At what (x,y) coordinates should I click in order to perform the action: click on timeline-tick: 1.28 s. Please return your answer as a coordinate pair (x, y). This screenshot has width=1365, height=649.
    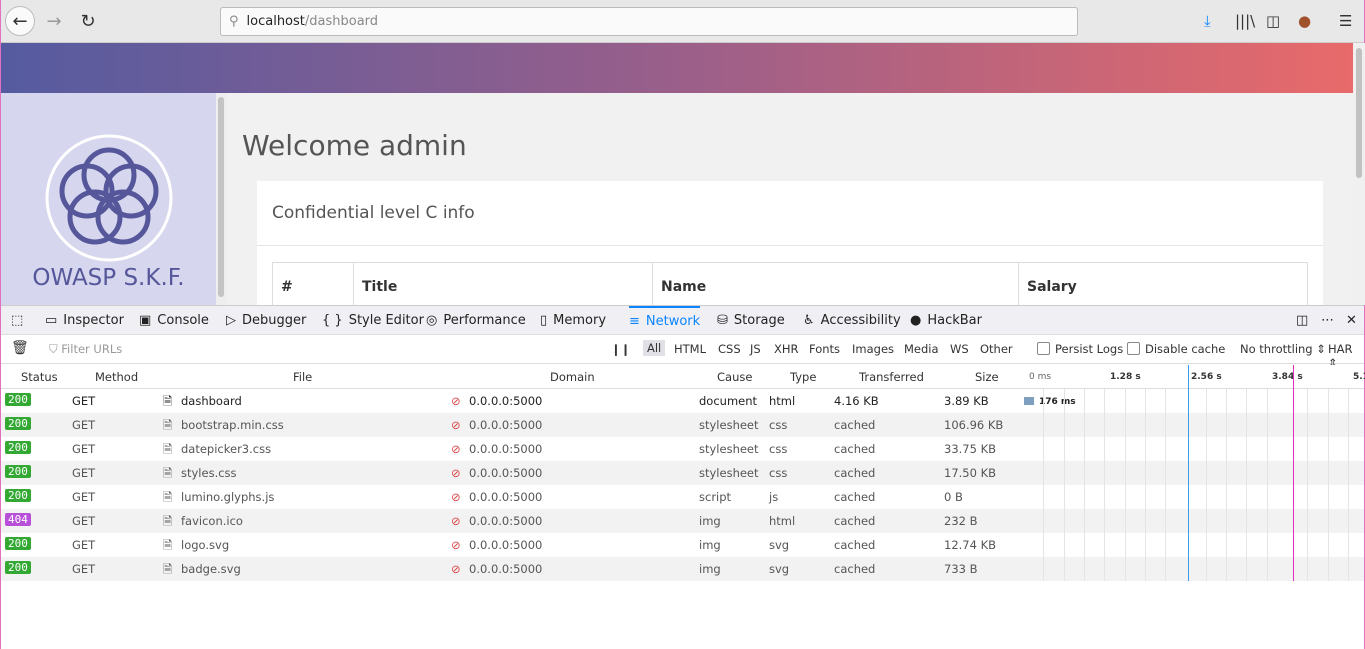
    Looking at the image, I should click on (1125, 377).